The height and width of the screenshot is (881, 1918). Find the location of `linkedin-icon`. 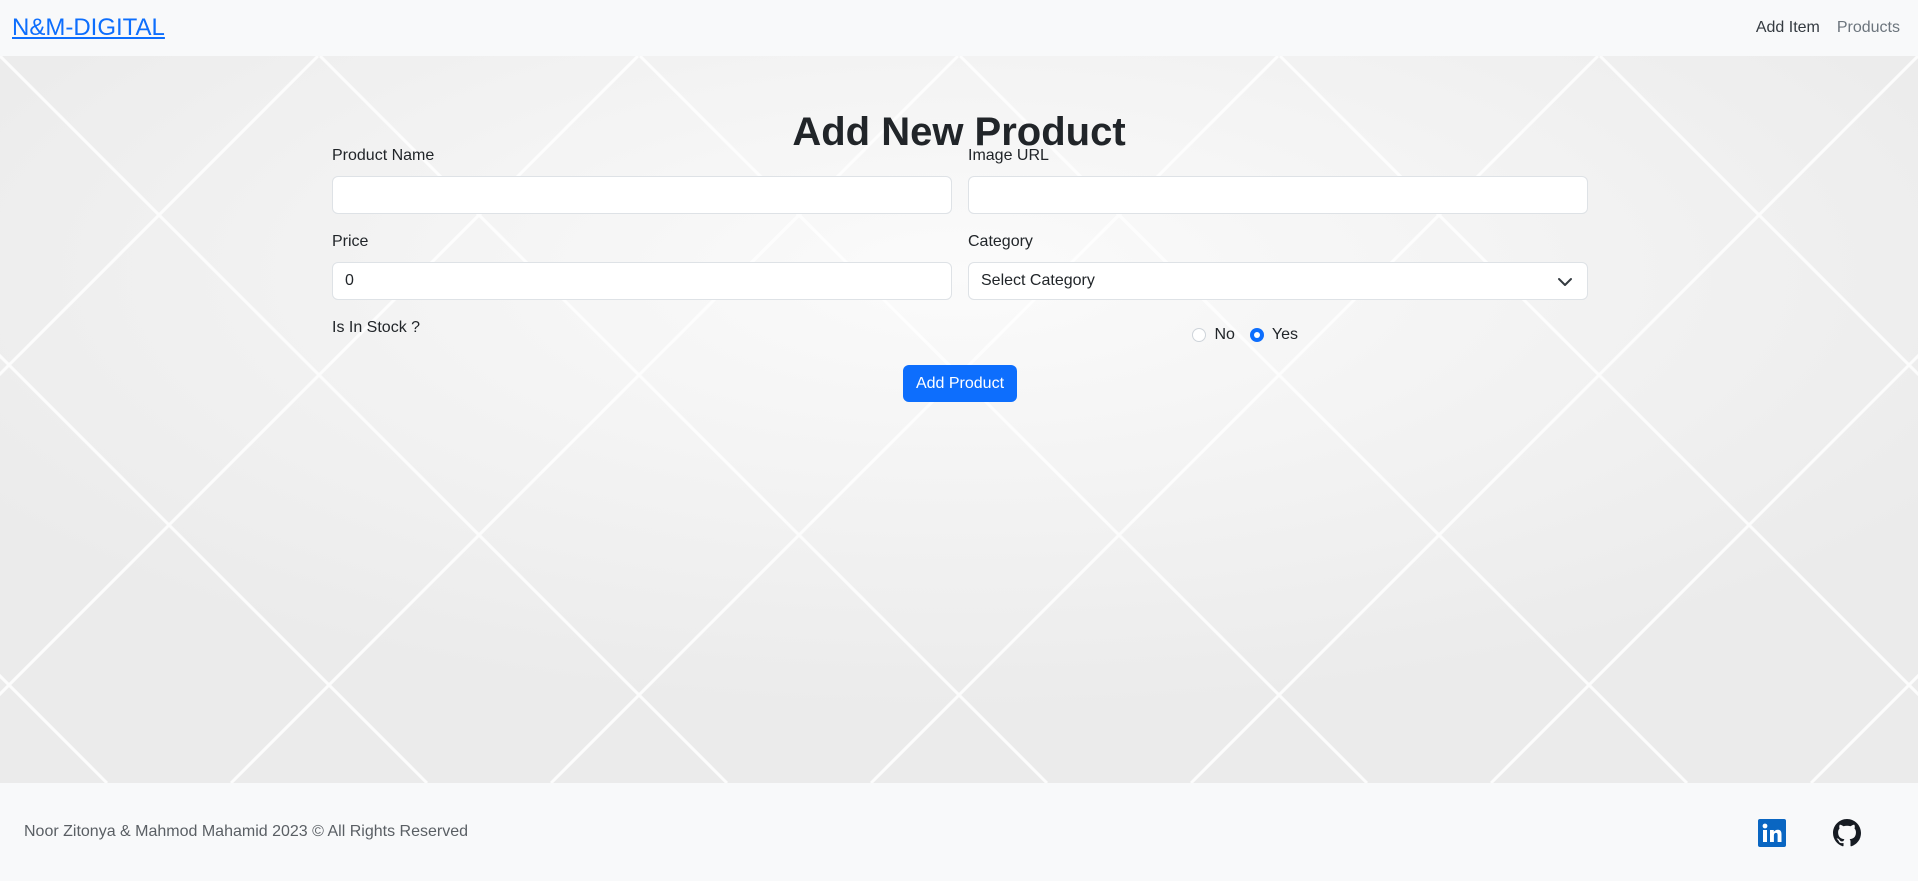

linkedin-icon is located at coordinates (1772, 833).